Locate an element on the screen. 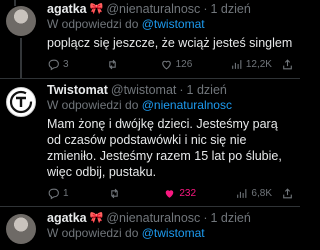 This screenshot has width=320, height=250. like-button: 126 is located at coordinates (176, 64).